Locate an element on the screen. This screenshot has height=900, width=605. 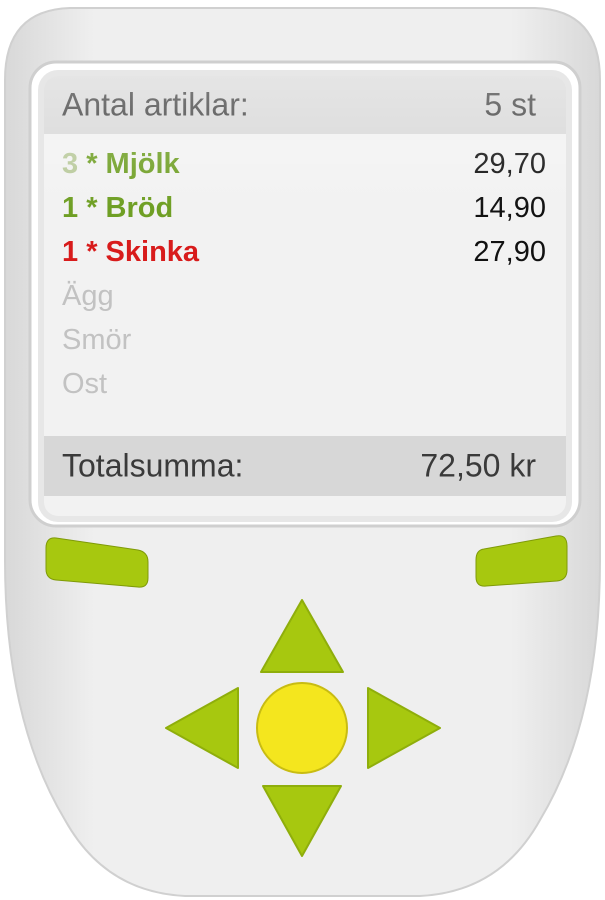
list-item: 1 * Skinka 27,90 is located at coordinates (305, 252).